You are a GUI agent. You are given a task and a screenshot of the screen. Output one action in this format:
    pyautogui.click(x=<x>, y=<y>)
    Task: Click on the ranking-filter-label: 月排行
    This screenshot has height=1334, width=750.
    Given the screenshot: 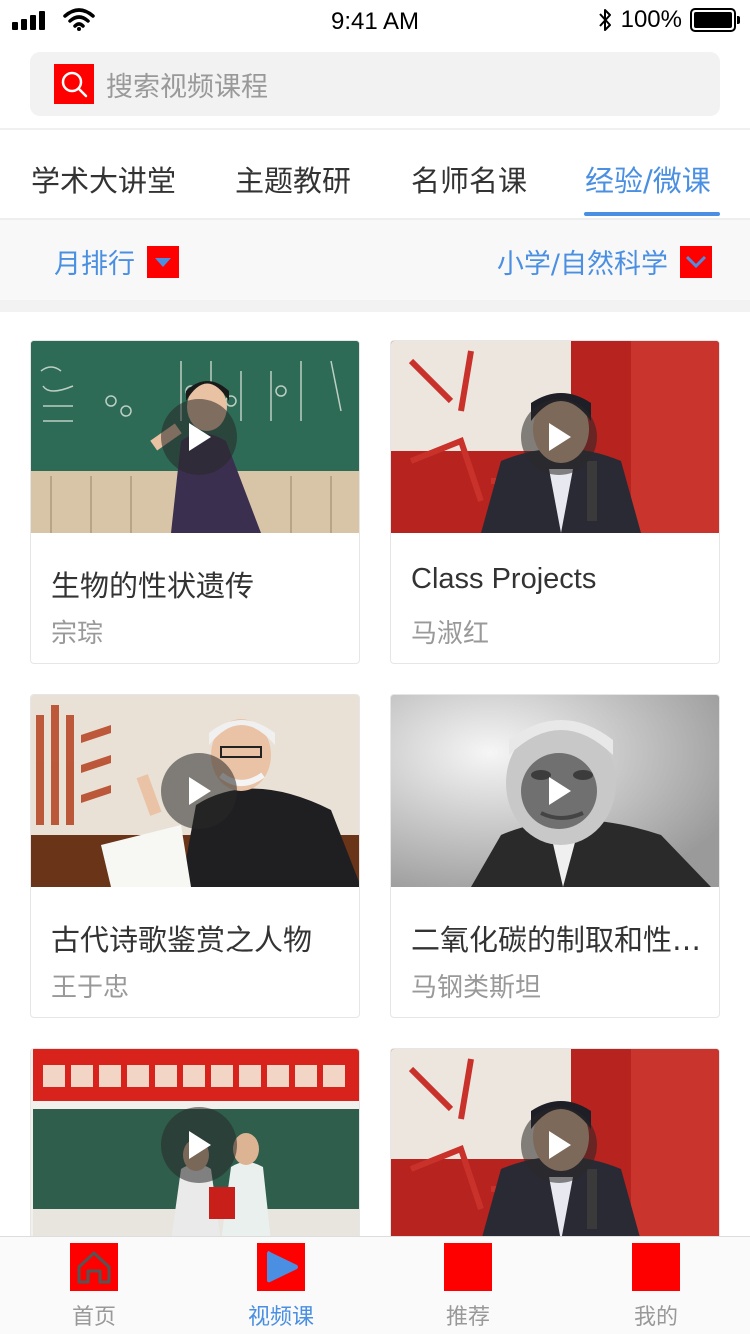 What is the action you would take?
    pyautogui.click(x=94, y=264)
    